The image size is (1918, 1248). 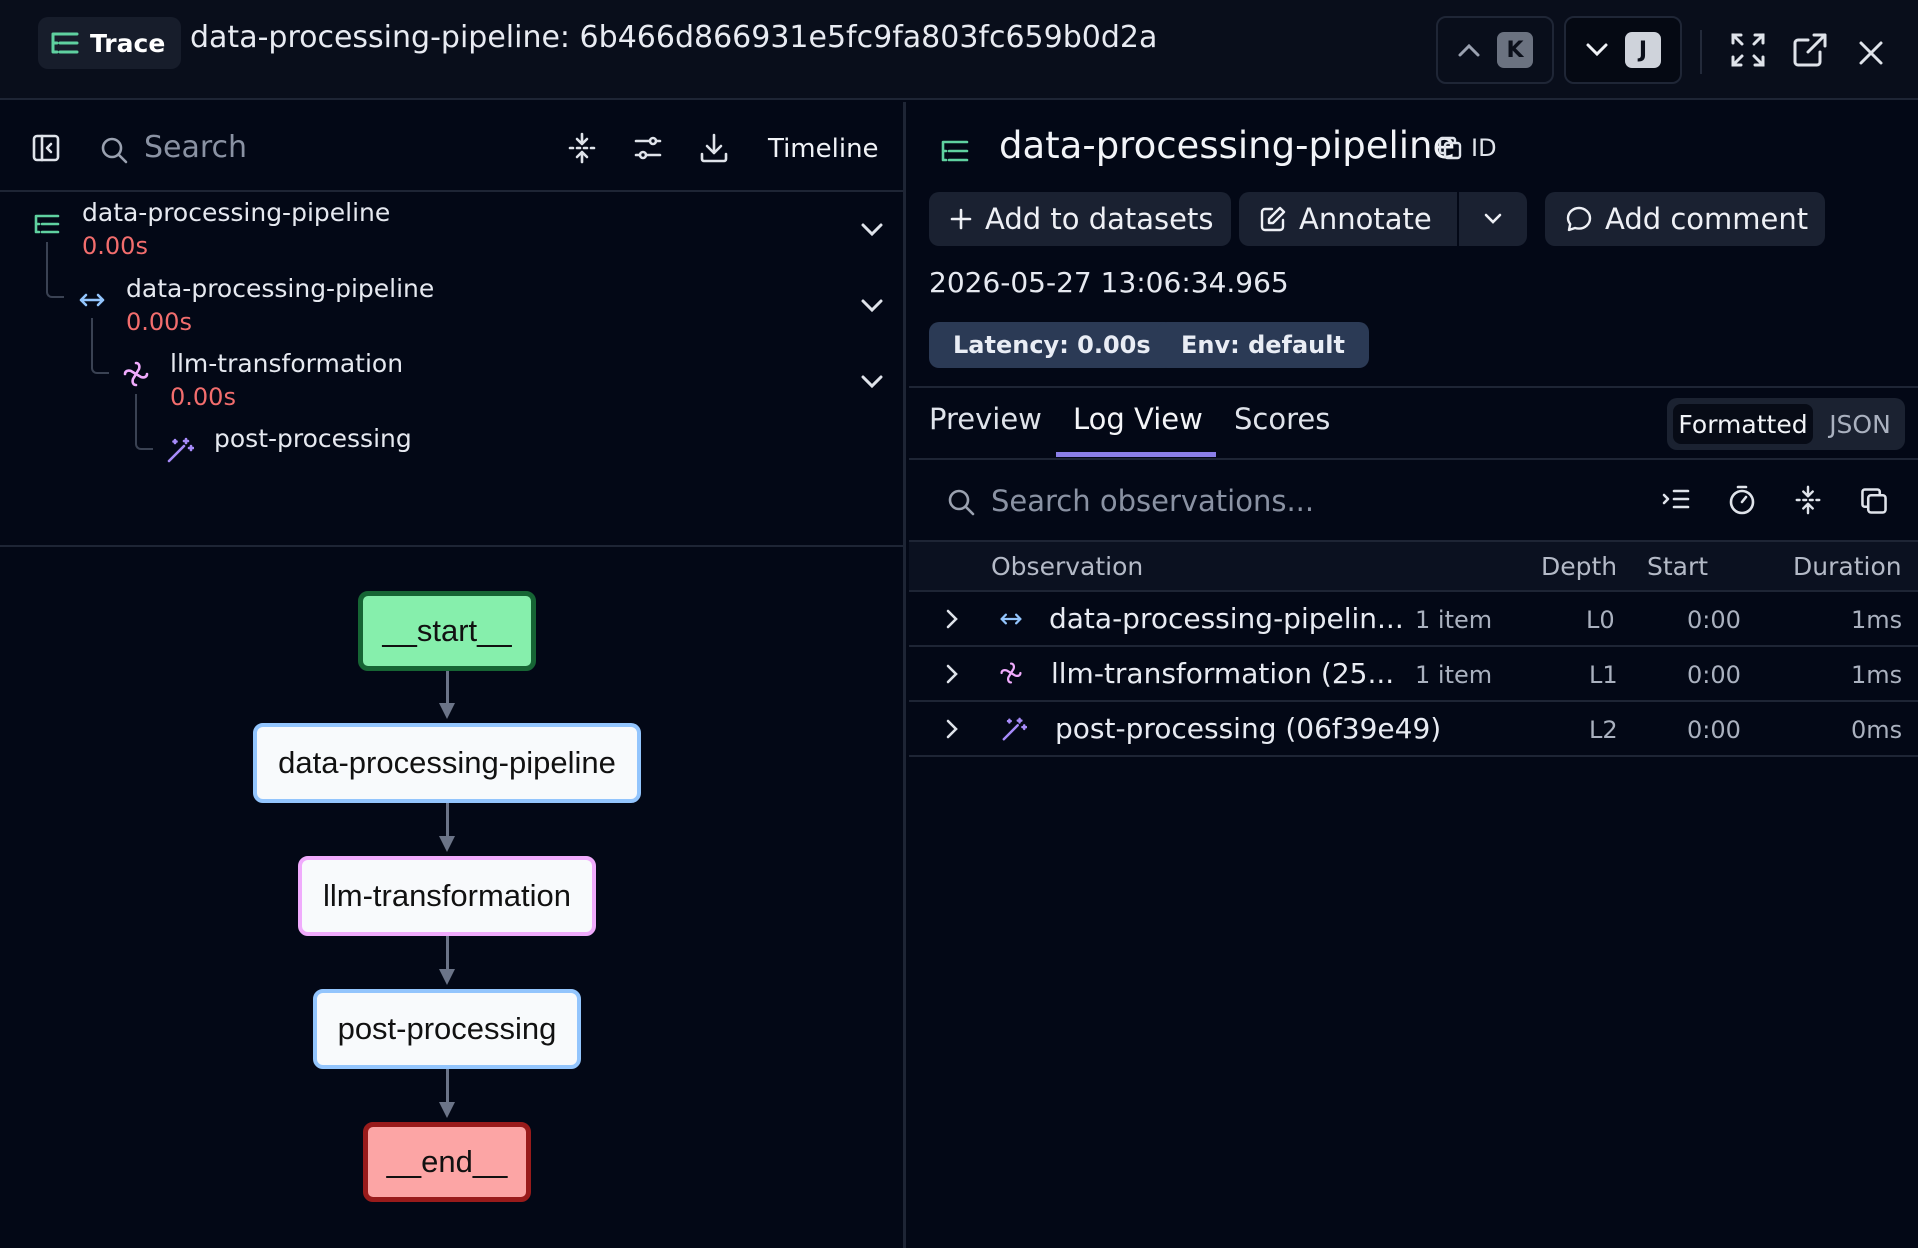 What do you see at coordinates (1273, 219) in the screenshot?
I see `edit-icon` at bounding box center [1273, 219].